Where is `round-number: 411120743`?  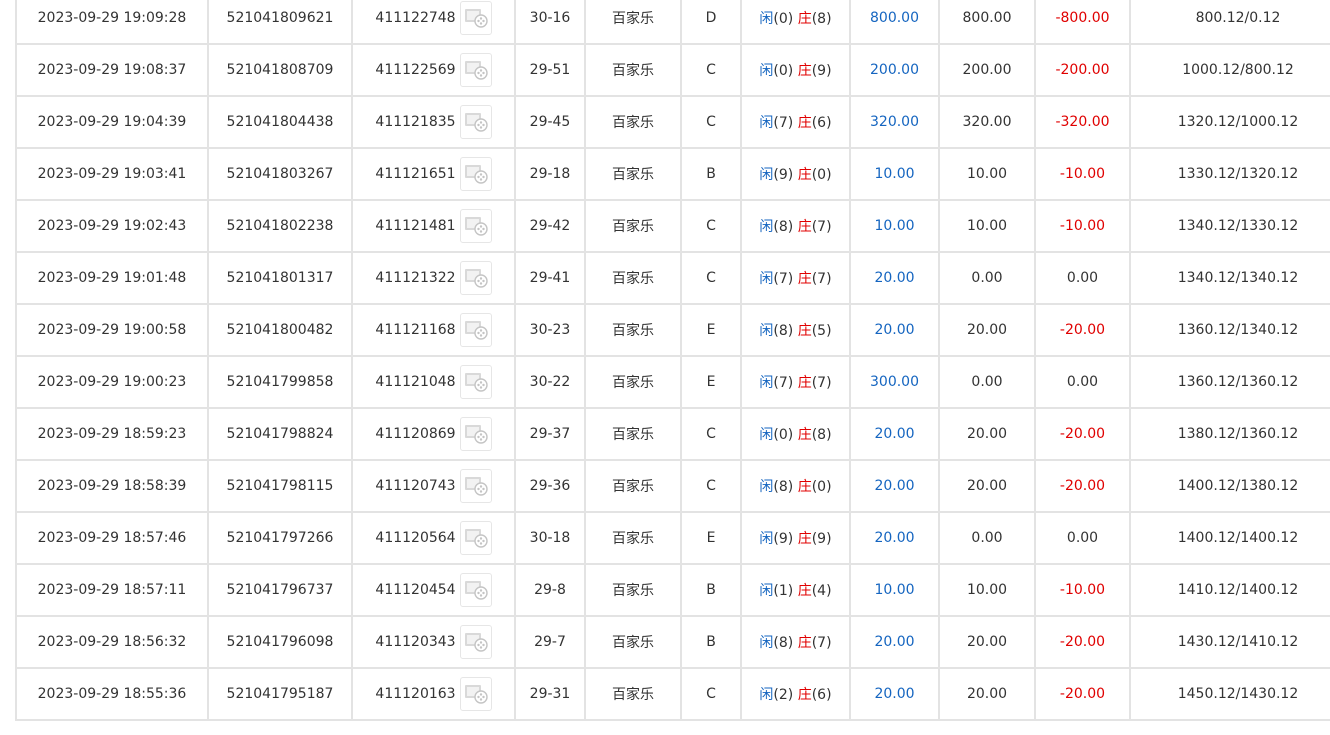
round-number: 411120743 is located at coordinates (415, 486).